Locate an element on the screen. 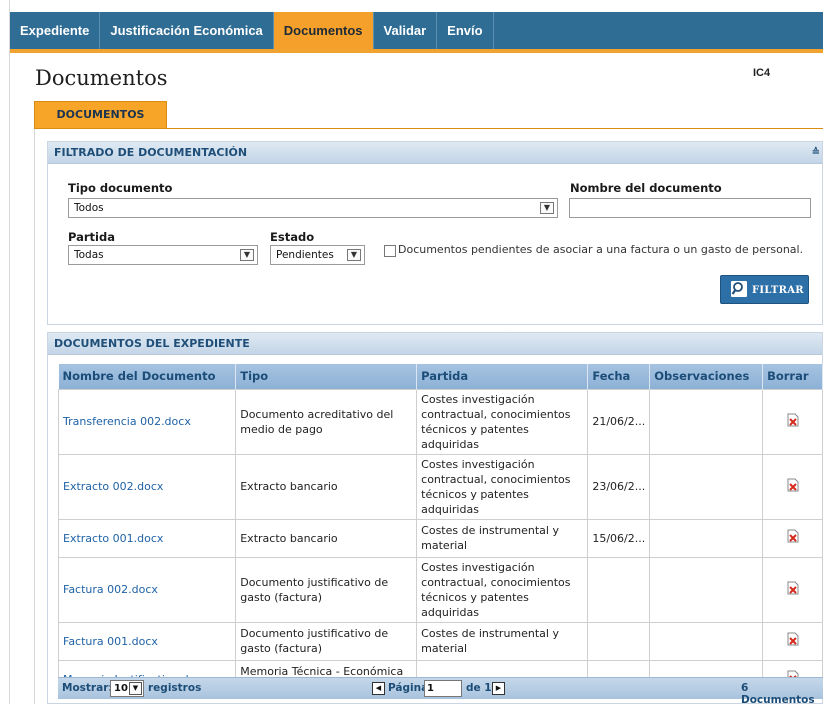 Image resolution: width=823 pixels, height=704 pixels. col-header-tipo: Tipo is located at coordinates (326, 376).